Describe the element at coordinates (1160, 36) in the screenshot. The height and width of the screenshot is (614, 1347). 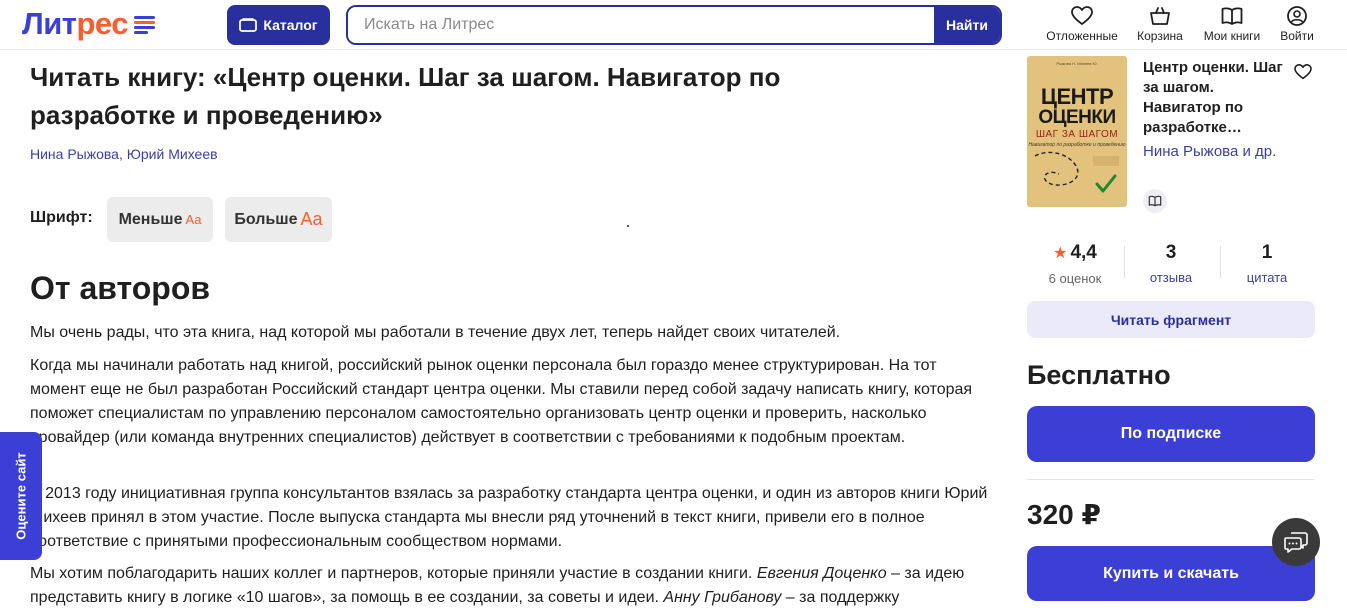
I see `nav-cart-label: Корзина` at that location.